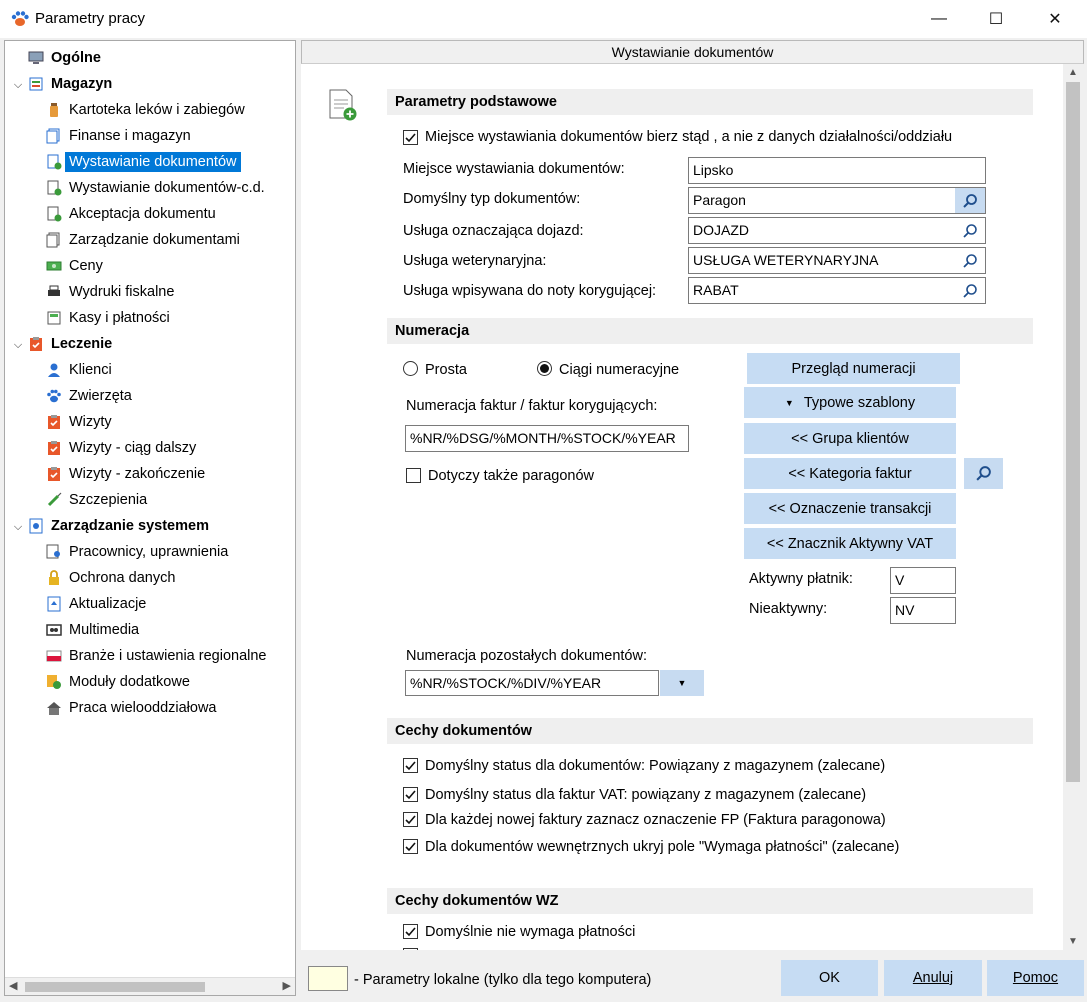  I want to click on maximize-icon: ☐, so click(996, 19).